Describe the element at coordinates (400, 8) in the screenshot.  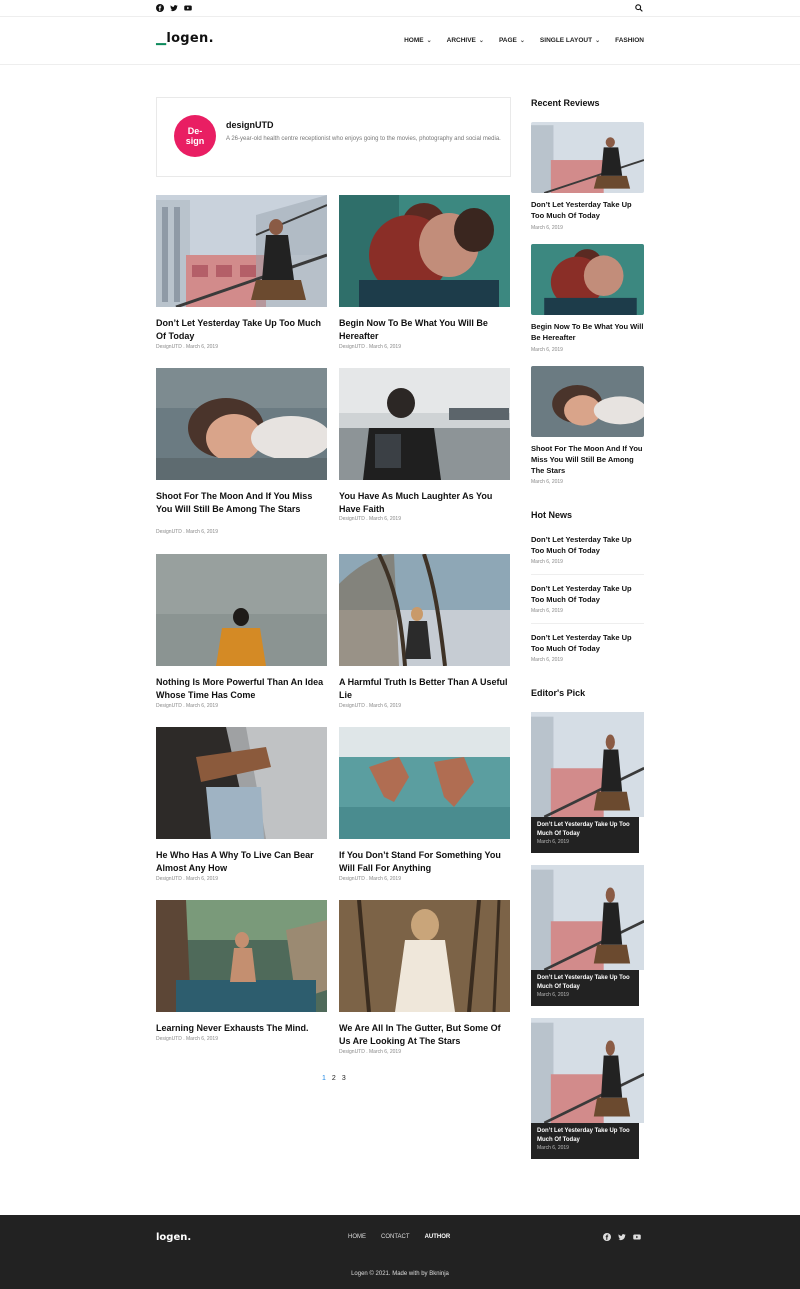
I see `top-bar` at that location.